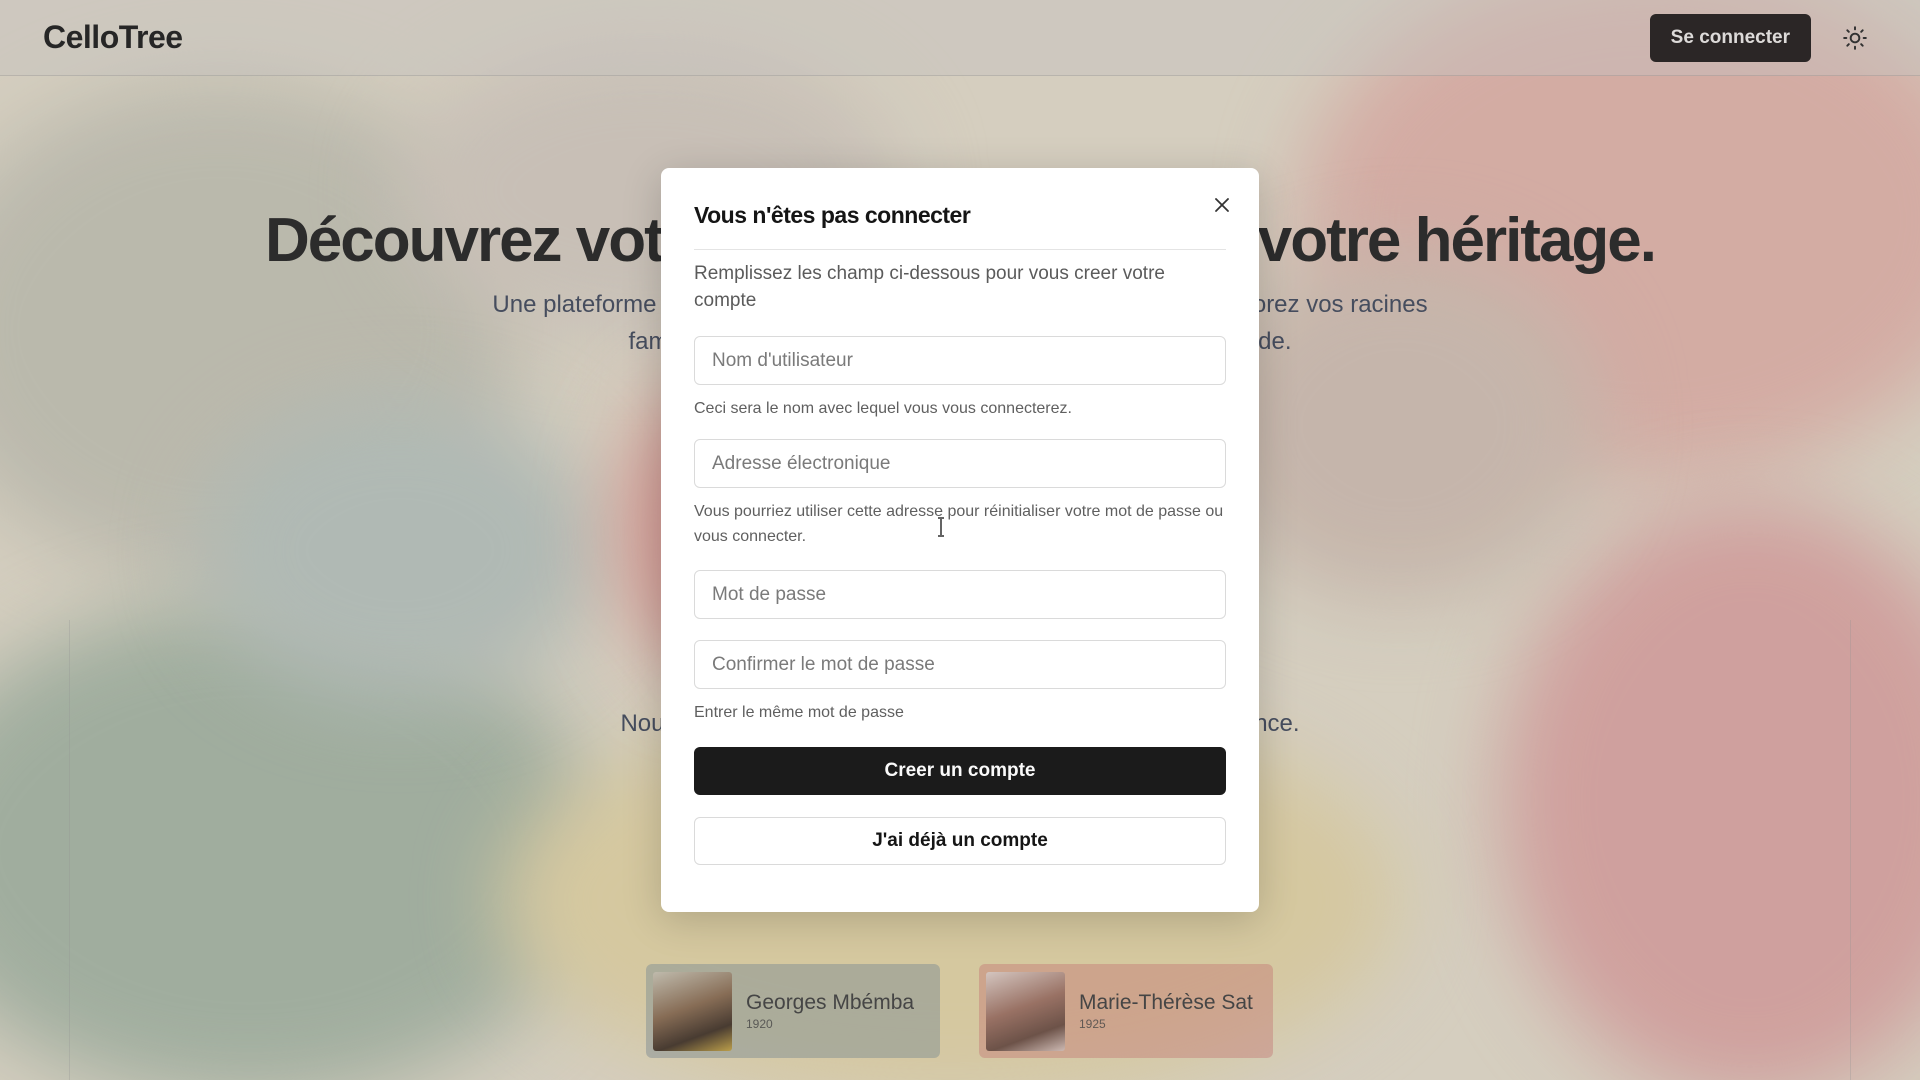  I want to click on password-input, so click(960, 594).